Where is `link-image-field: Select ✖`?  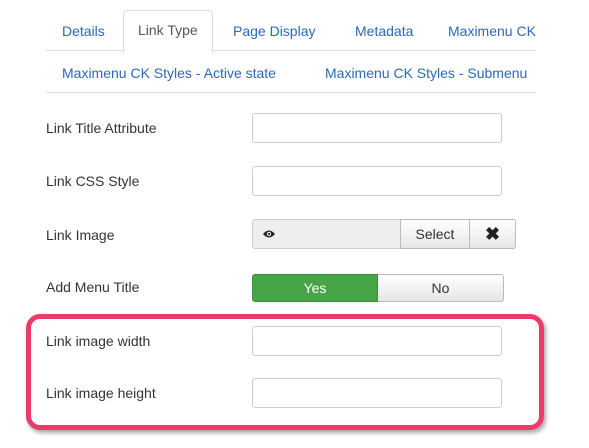
link-image-field: Select ✖ is located at coordinates (384, 234).